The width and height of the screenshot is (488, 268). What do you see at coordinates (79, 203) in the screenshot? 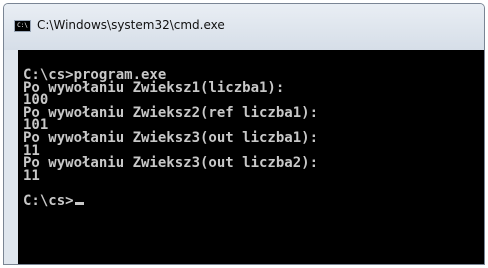
I see `text-cursor` at bounding box center [79, 203].